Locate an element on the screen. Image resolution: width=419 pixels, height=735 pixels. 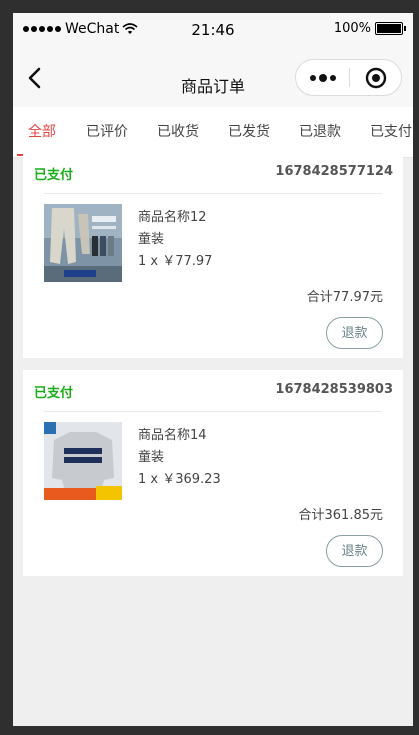
pants-product-icon is located at coordinates (83, 243).